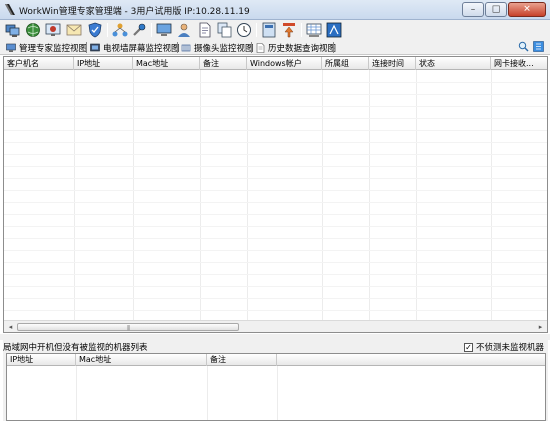 The width and height of the screenshot is (550, 421). Describe the element at coordinates (523, 46) in the screenshot. I see `search-icon` at that location.